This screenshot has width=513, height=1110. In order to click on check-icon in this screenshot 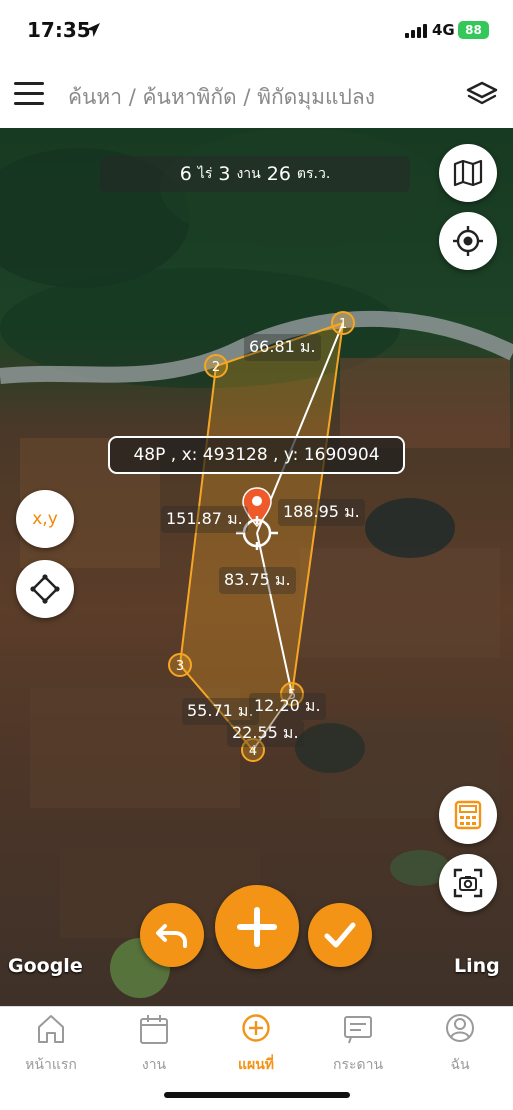, I will do `click(340, 935)`.